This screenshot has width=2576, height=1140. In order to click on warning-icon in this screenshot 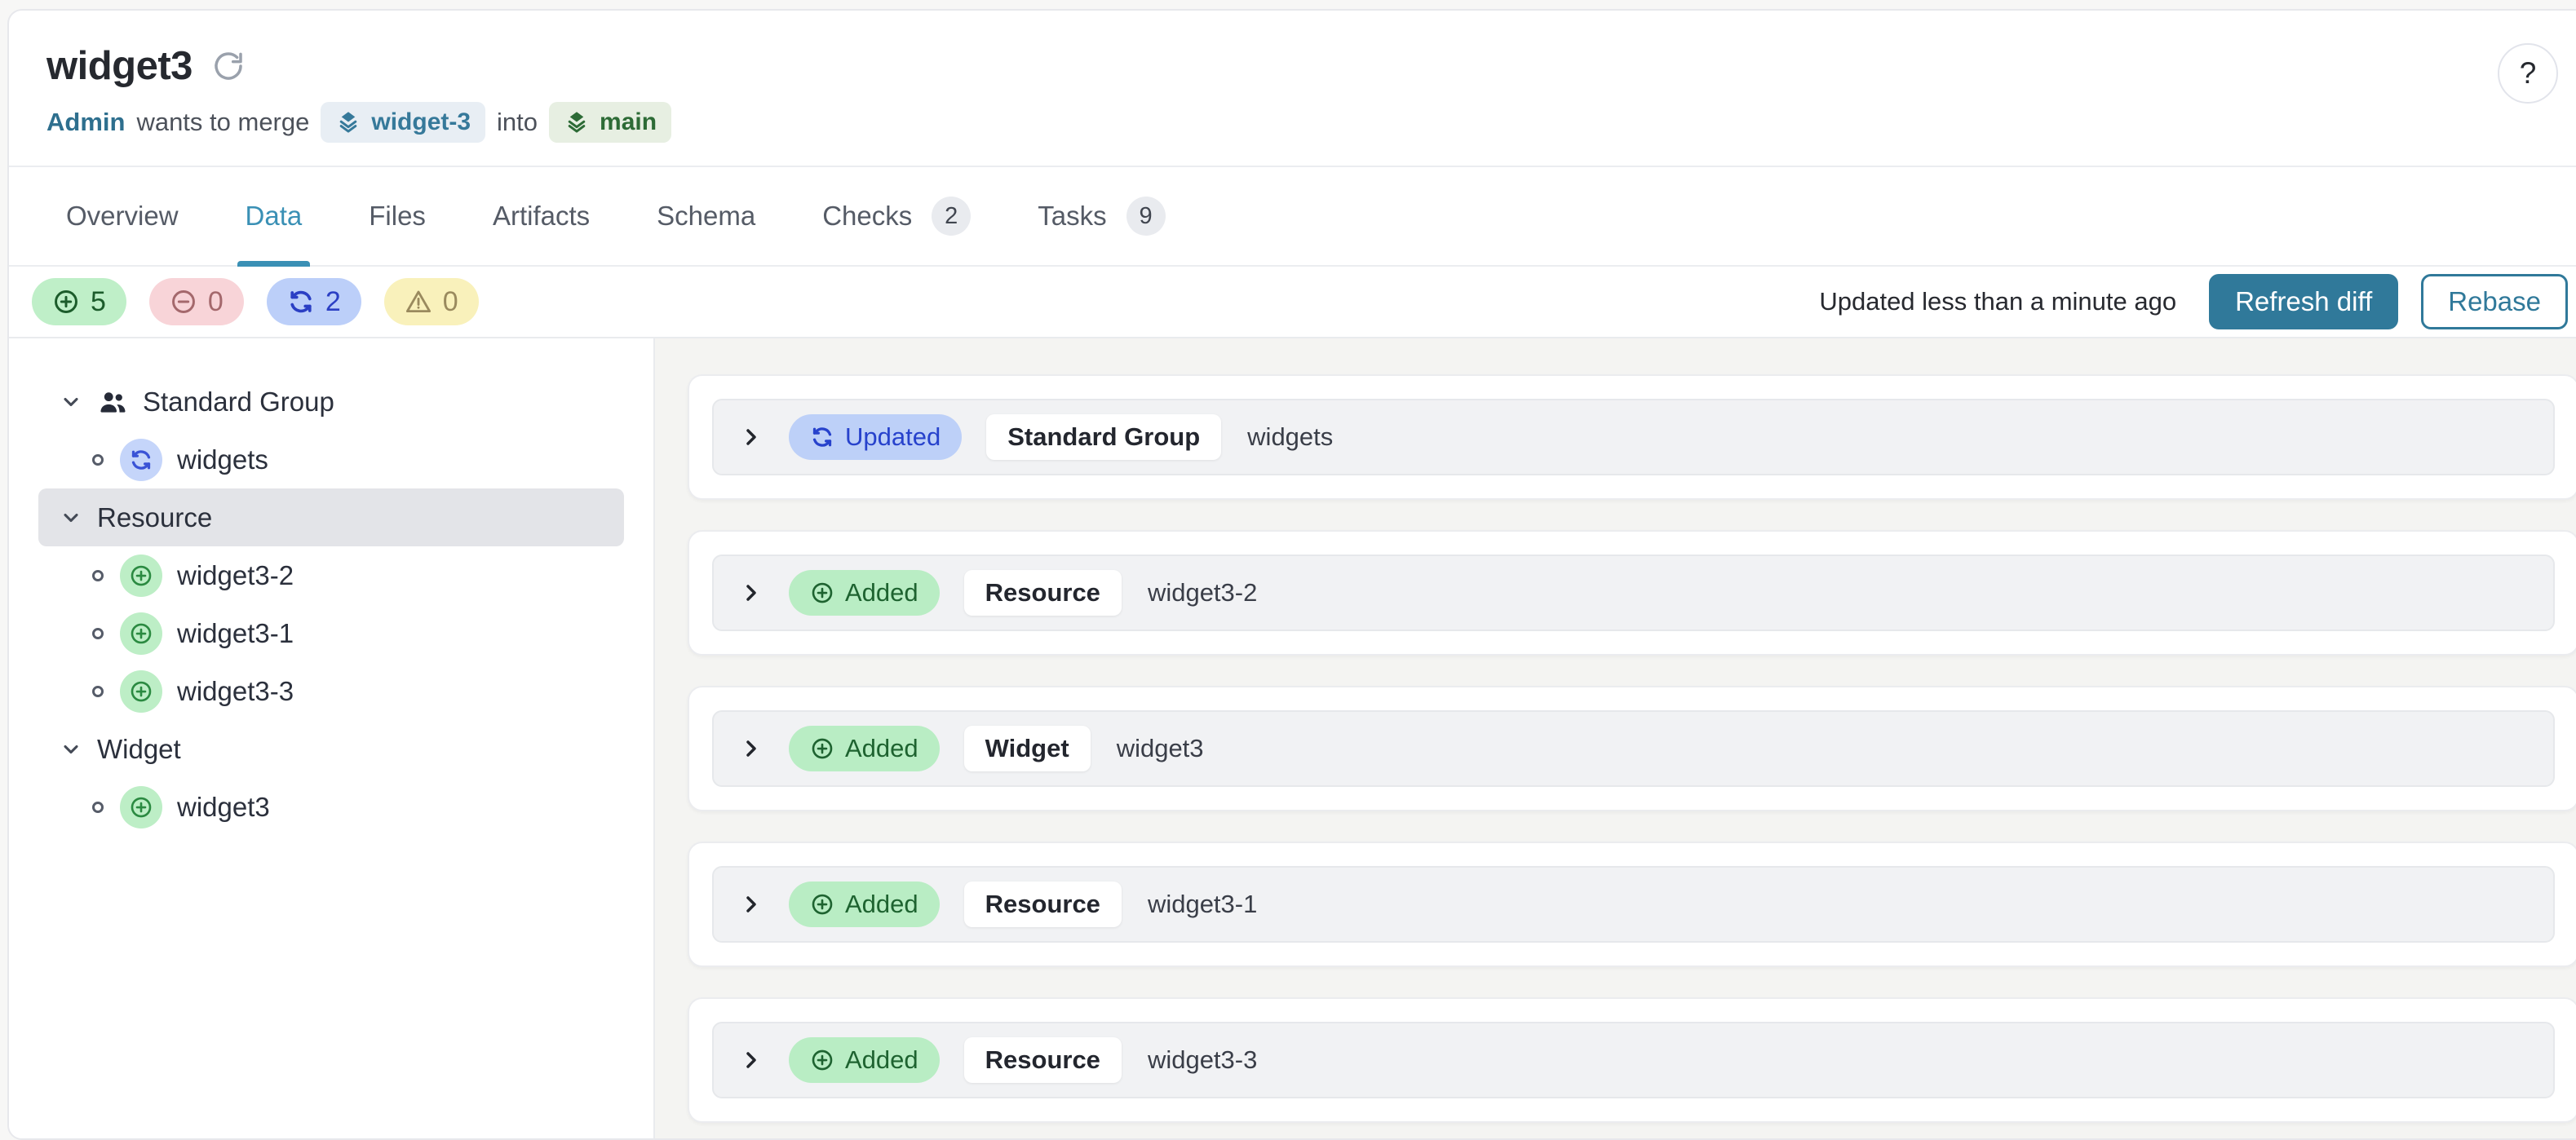, I will do `click(418, 302)`.